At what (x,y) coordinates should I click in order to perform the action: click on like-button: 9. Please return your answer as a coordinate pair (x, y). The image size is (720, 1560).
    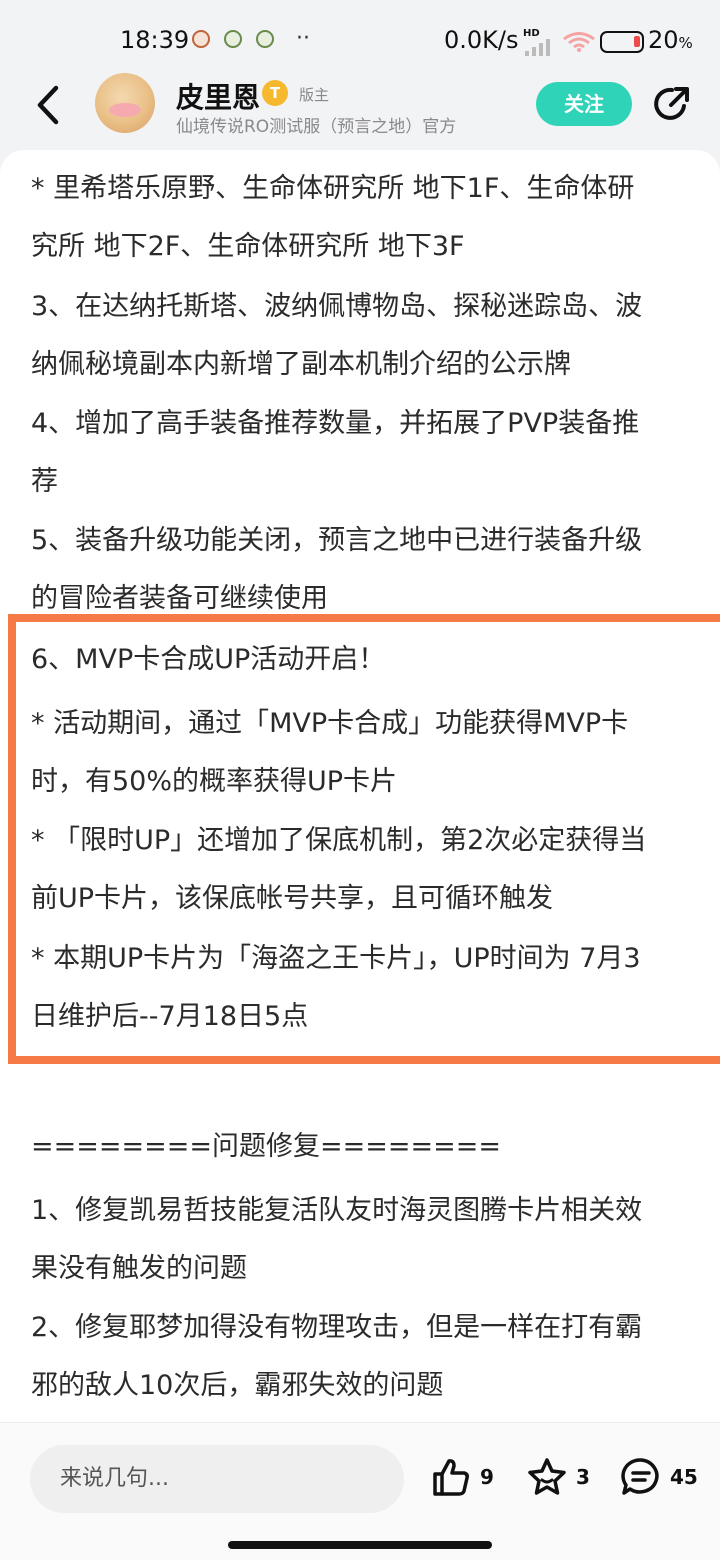
    Looking at the image, I should click on (462, 1477).